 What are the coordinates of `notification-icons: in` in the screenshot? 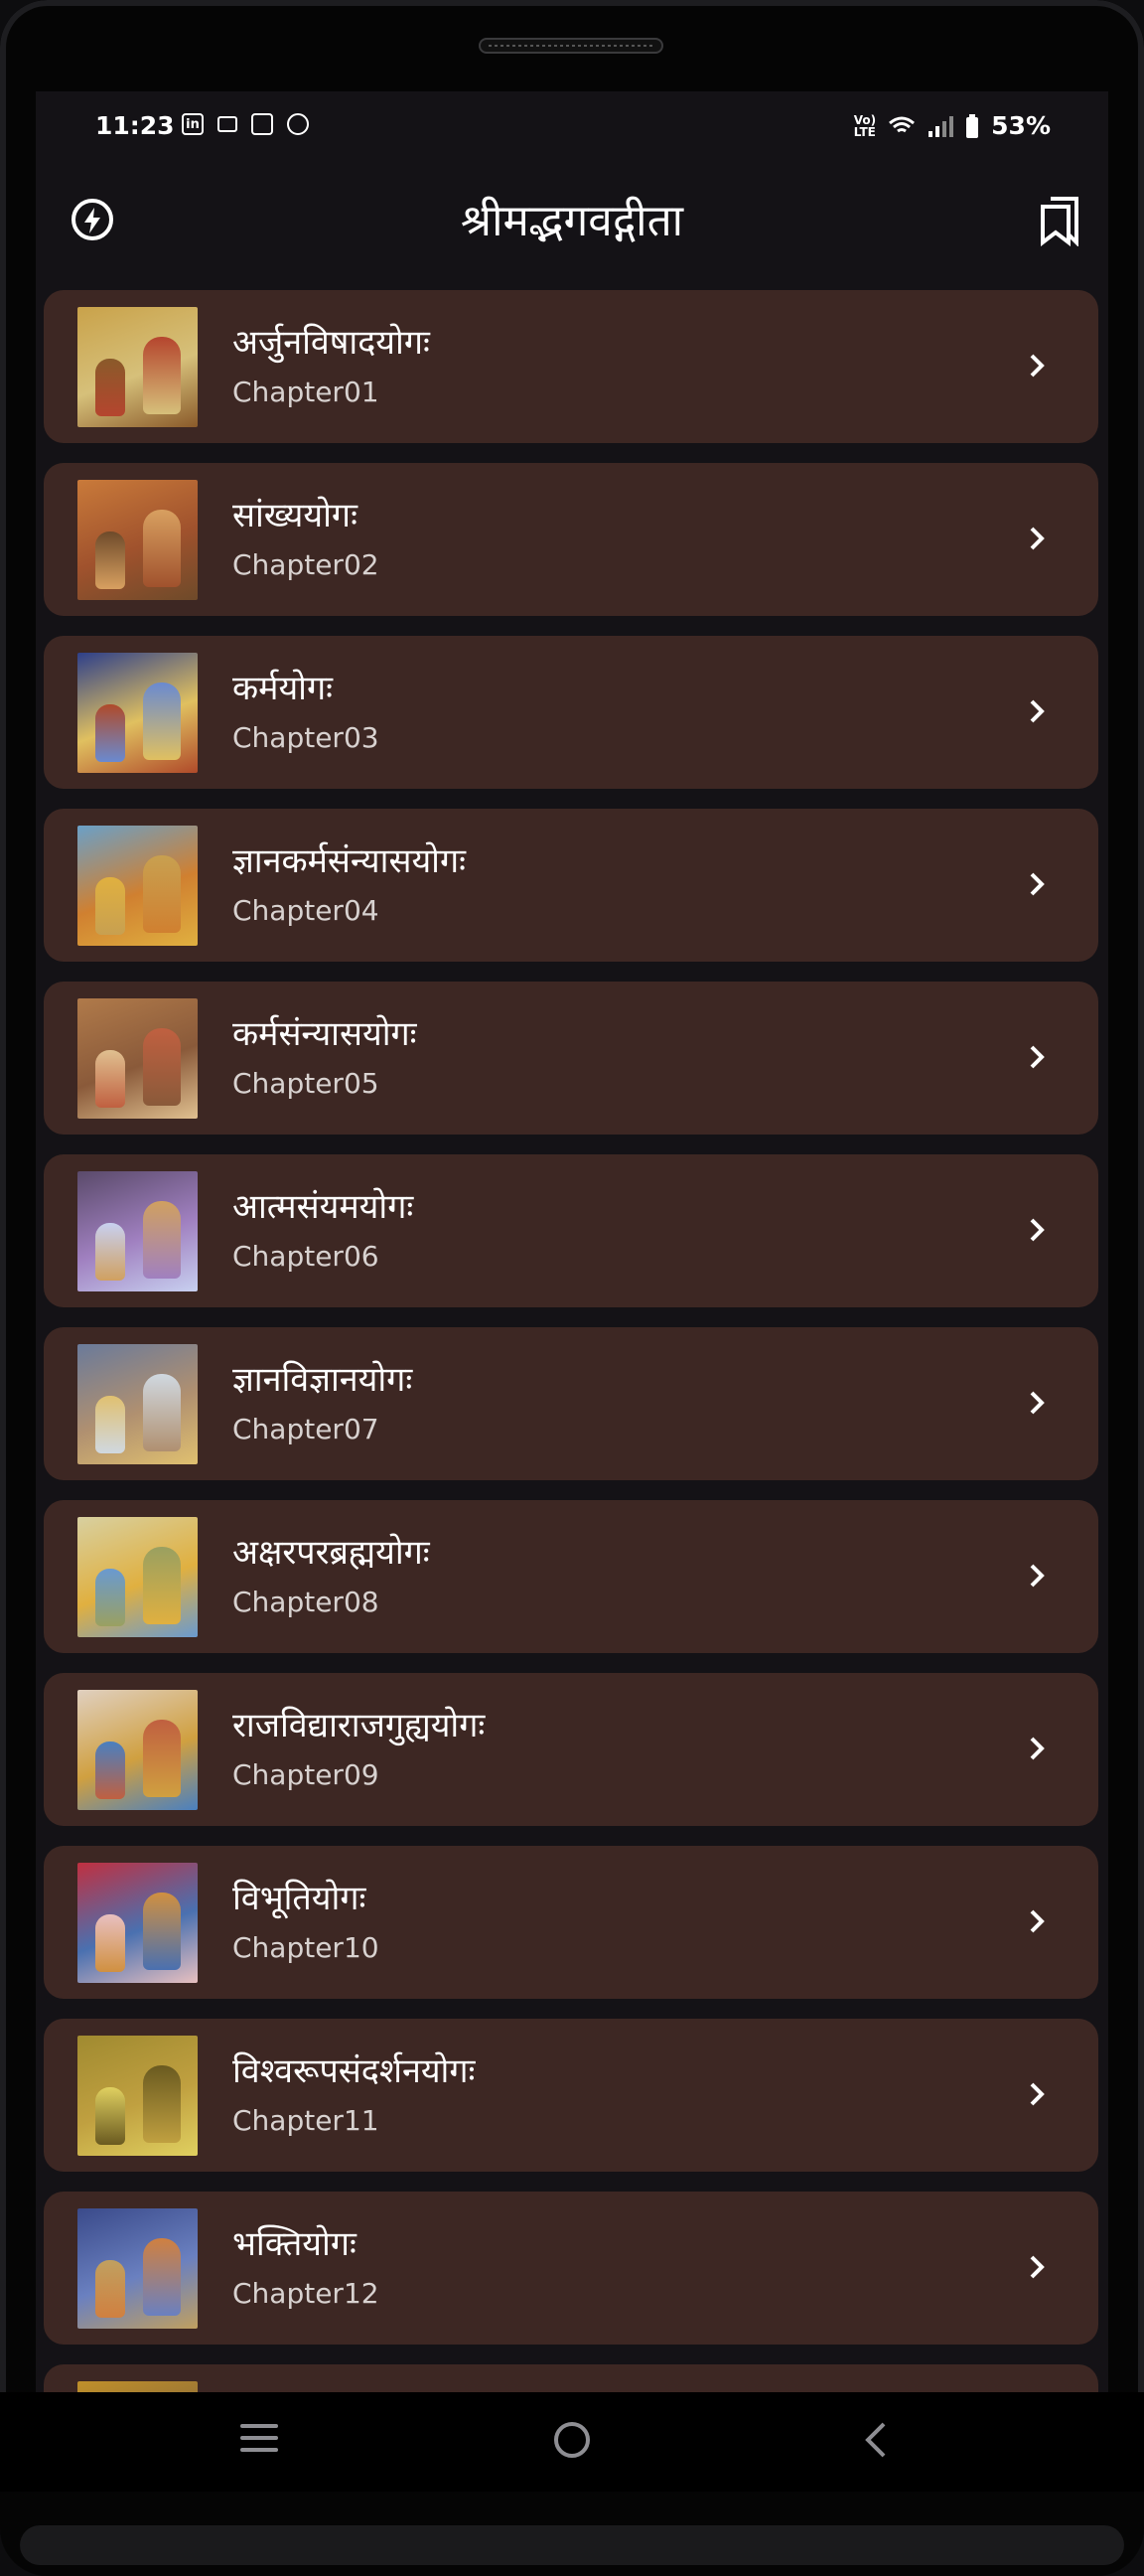 It's located at (246, 124).